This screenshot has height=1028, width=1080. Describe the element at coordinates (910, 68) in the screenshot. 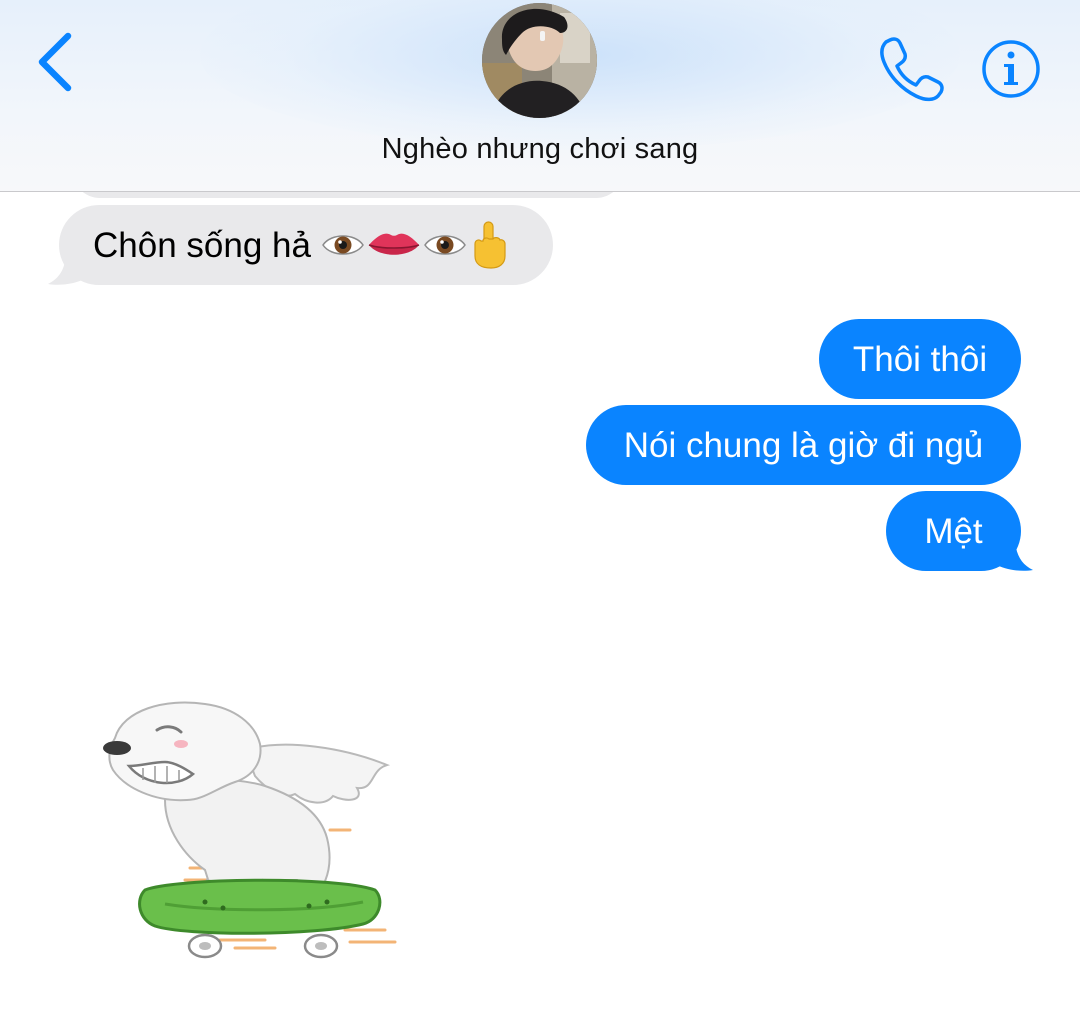

I see `phone-icon` at that location.